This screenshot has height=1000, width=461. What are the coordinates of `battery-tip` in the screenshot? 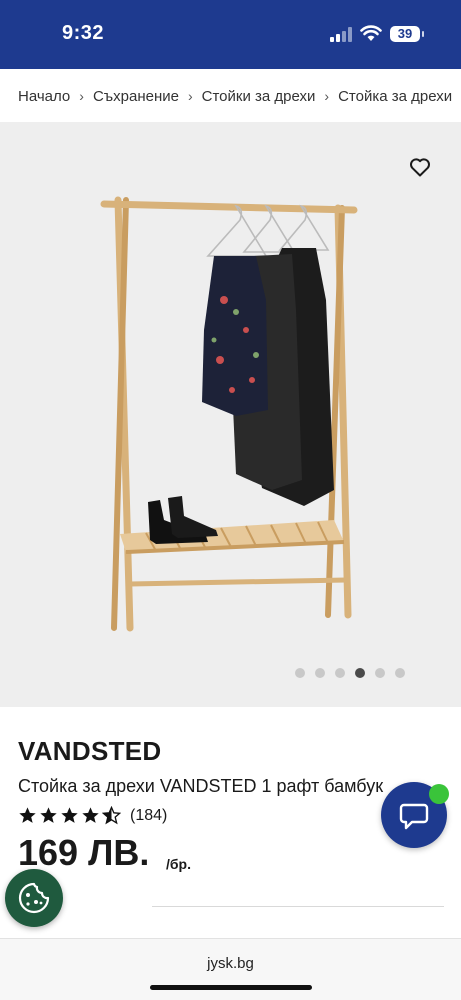 It's located at (423, 34).